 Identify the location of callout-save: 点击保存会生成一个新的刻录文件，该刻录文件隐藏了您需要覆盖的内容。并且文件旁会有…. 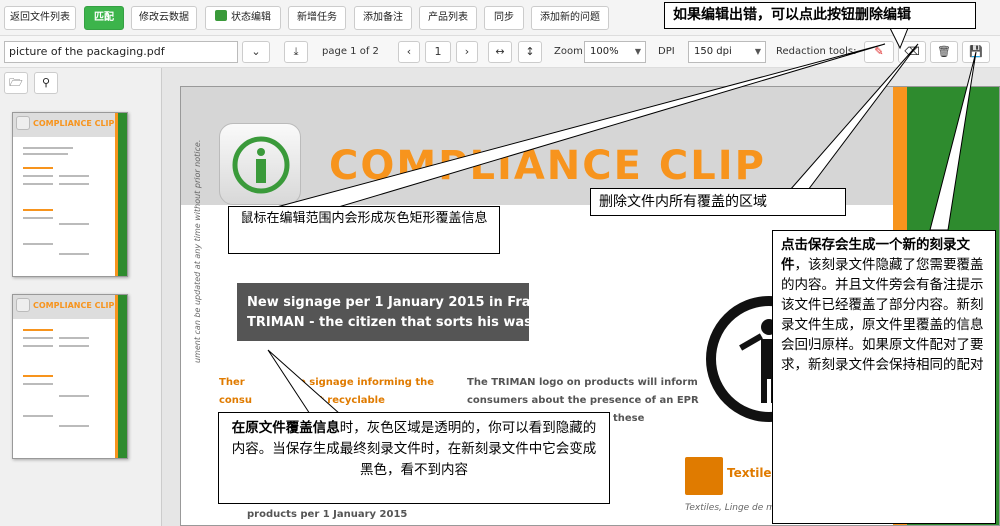
(884, 377).